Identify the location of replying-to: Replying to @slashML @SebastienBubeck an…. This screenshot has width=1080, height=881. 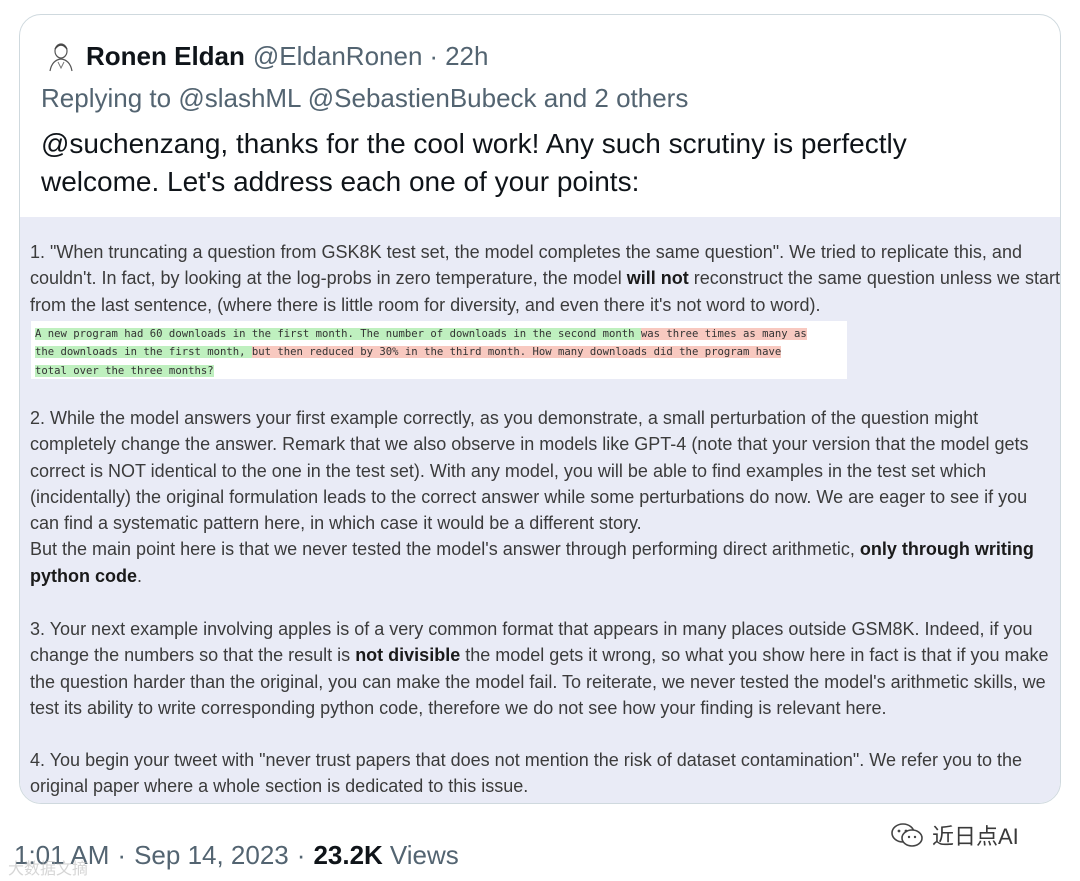
(364, 98).